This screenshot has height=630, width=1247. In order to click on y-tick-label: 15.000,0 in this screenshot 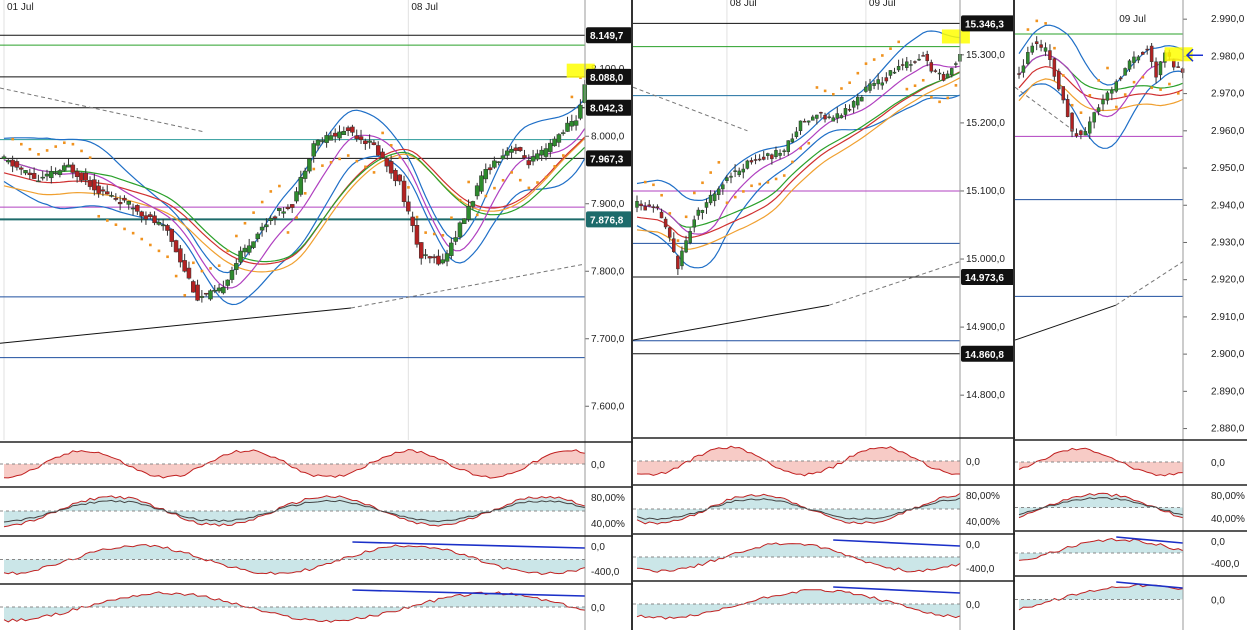, I will do `click(985, 259)`.